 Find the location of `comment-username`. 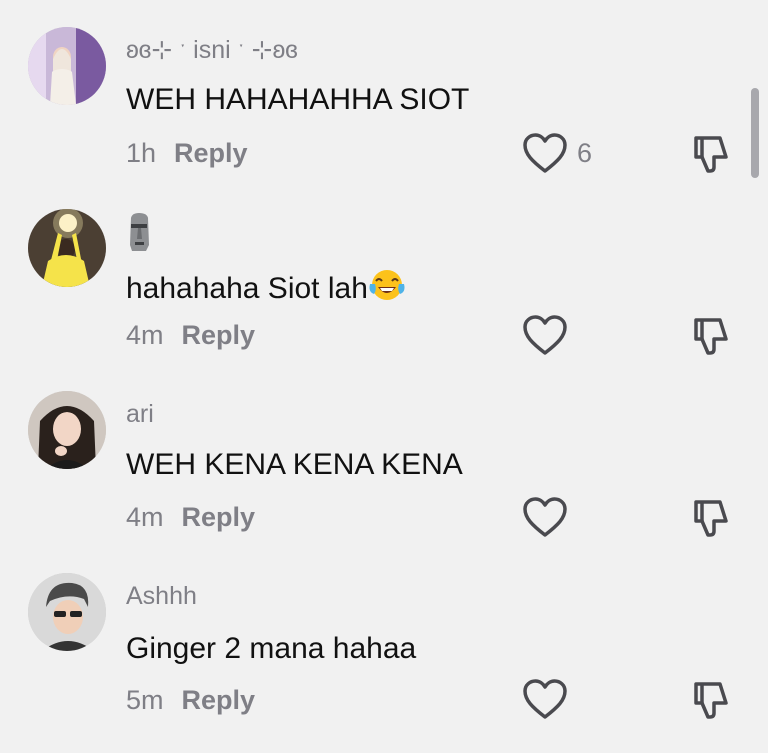

comment-username is located at coordinates (139, 234).